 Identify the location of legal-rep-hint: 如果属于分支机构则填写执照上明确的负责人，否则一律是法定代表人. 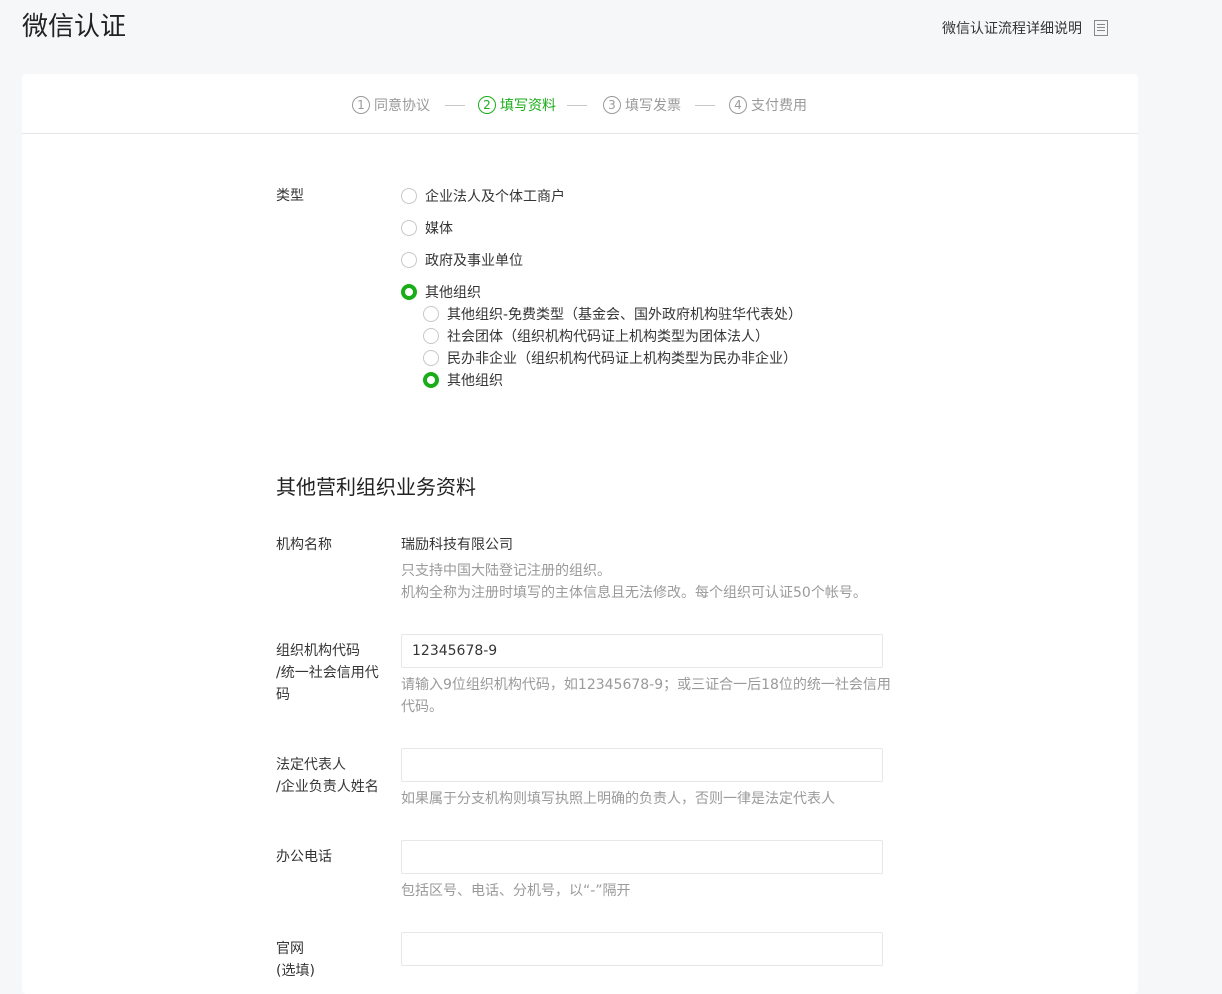
(618, 799).